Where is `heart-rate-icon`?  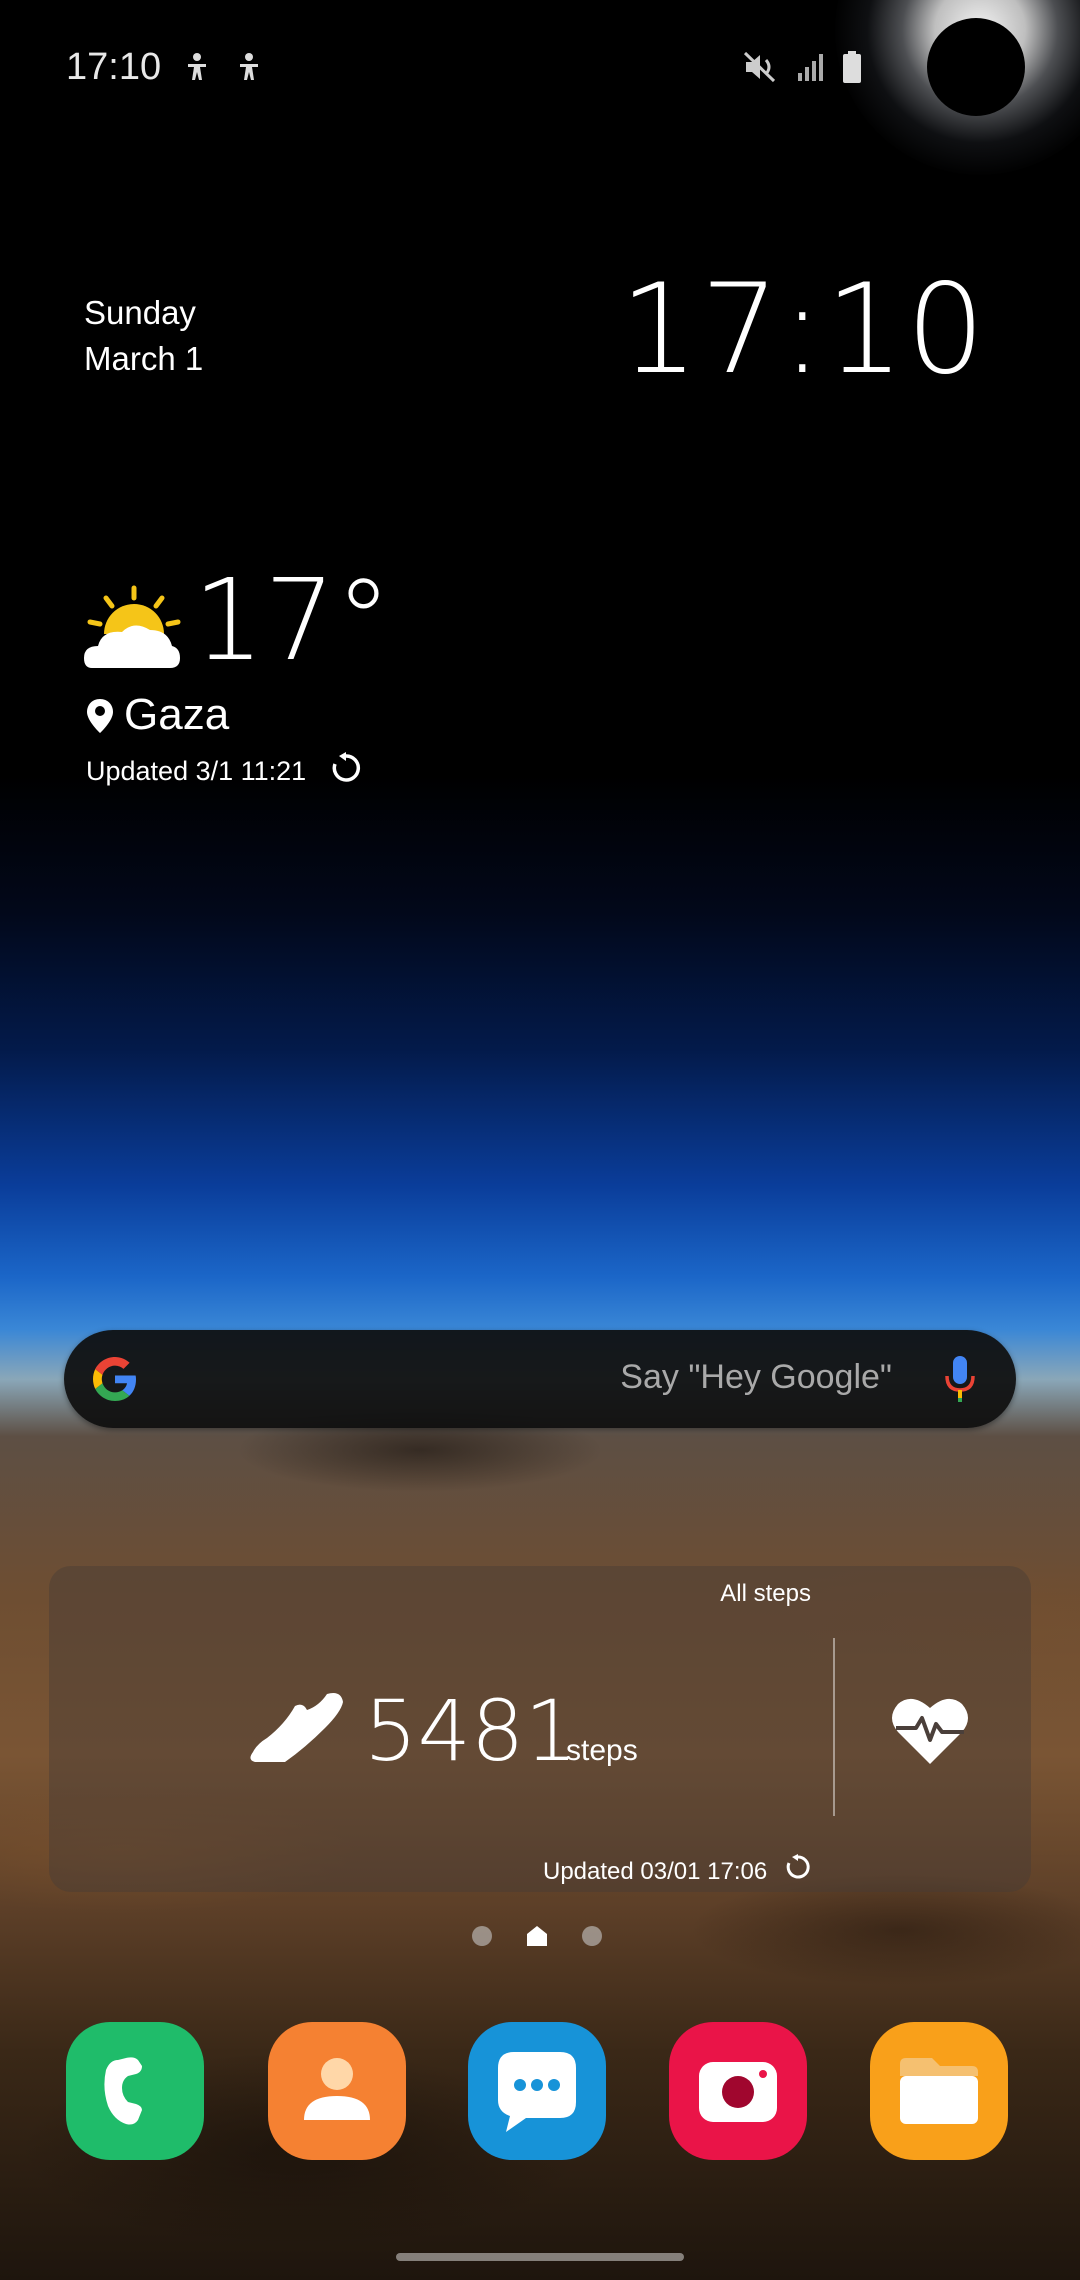 heart-rate-icon is located at coordinates (930, 1730).